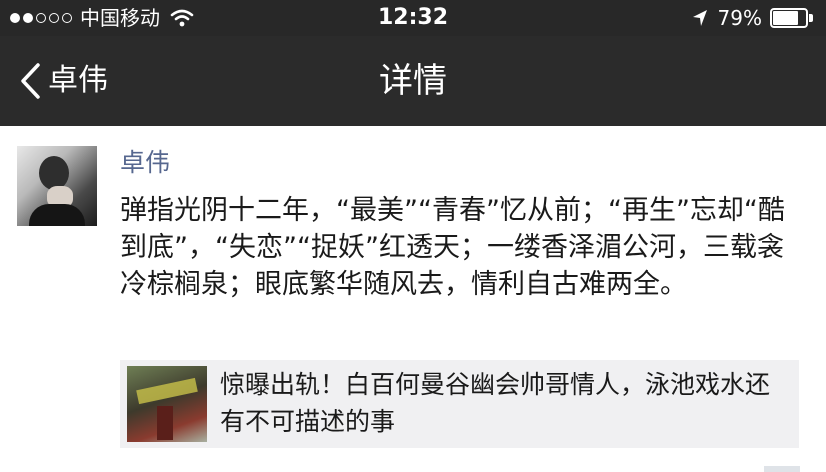 The image size is (826, 472). I want to click on avatar, so click(57, 186).